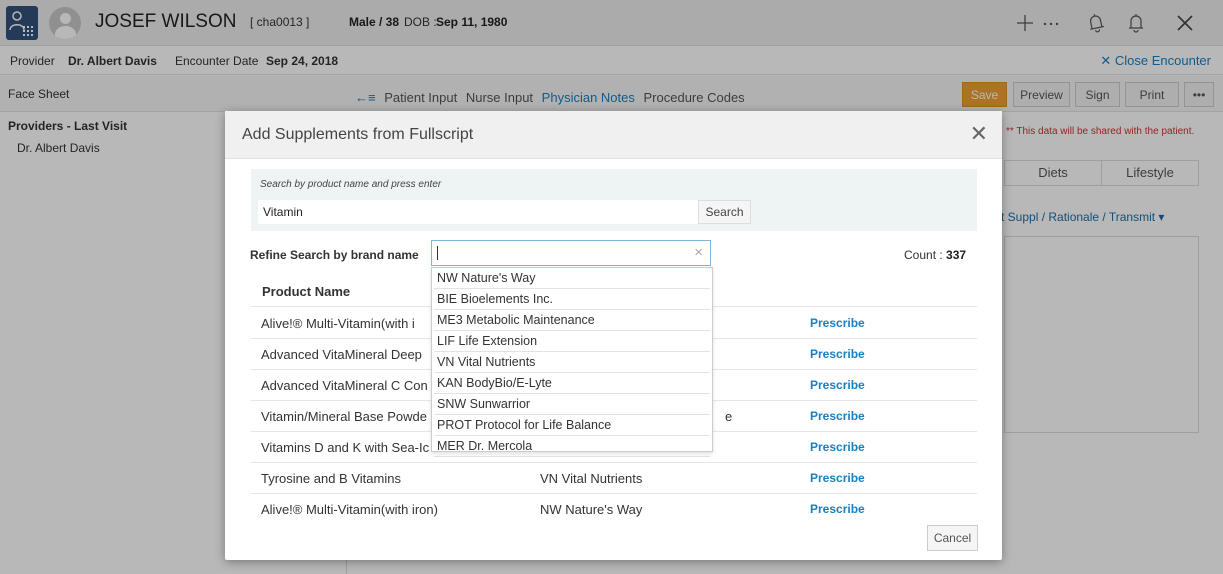  Describe the element at coordinates (572, 320) in the screenshot. I see `brand-option: ME3 Metabolic Maintenance` at that location.